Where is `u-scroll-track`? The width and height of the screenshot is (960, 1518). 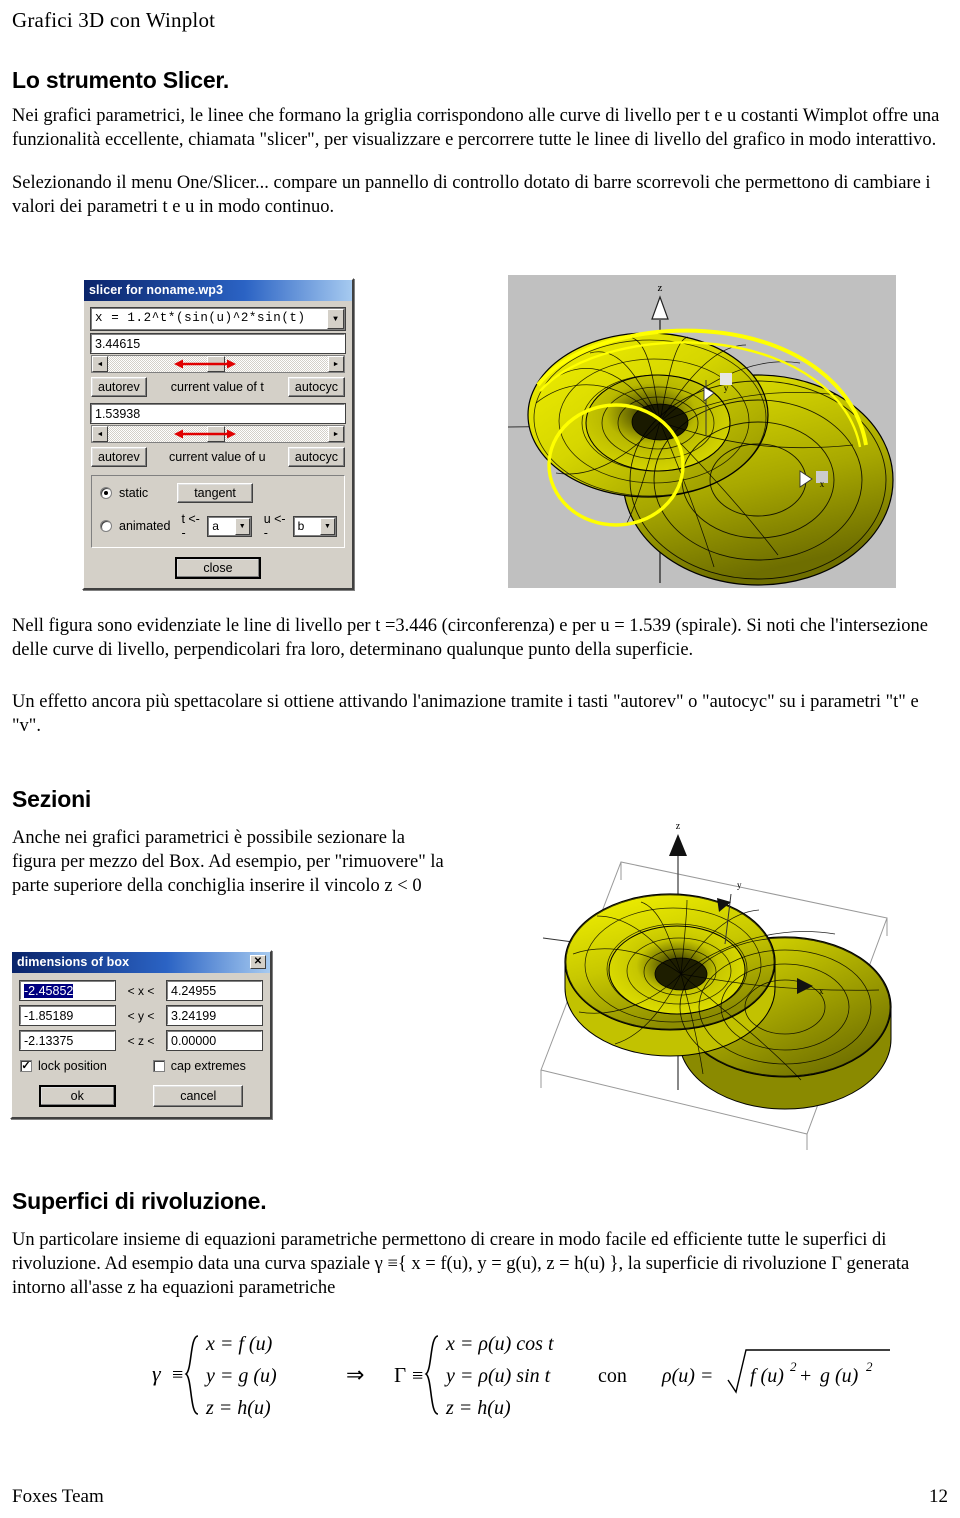
u-scroll-track is located at coordinates (218, 434).